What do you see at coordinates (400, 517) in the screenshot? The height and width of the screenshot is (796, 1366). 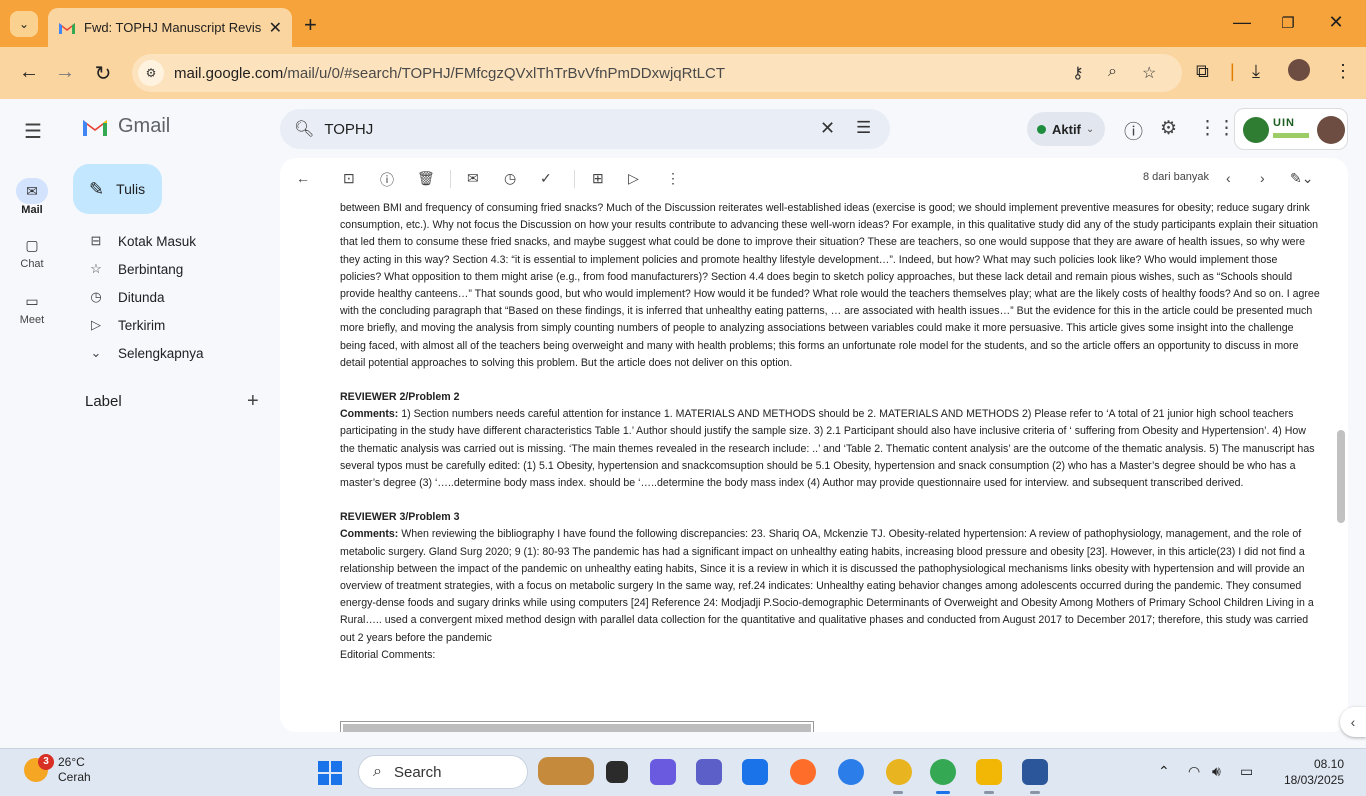 I see `reviewer-3-heading: REVIEWER 3/Problem 3` at bounding box center [400, 517].